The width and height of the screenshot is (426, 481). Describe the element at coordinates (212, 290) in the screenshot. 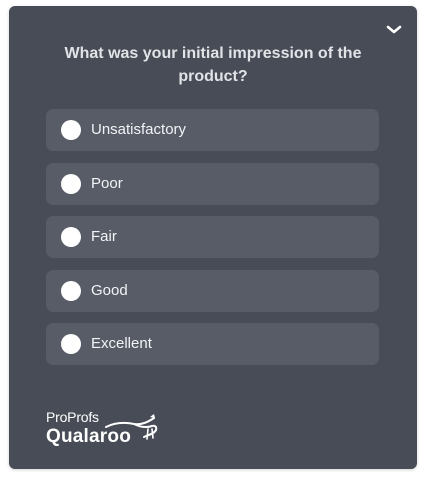

I see `option-good: Good` at that location.